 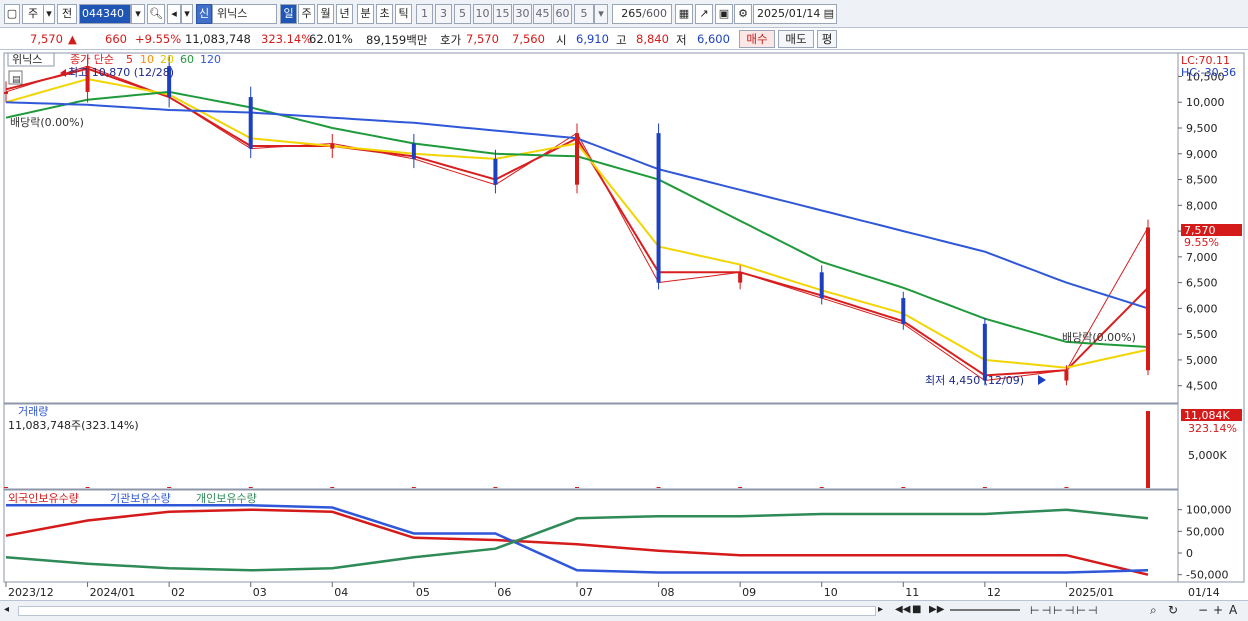 What do you see at coordinates (1099, 337) in the screenshot?
I see `dividend-note-2: 배당락(0.00%)` at bounding box center [1099, 337].